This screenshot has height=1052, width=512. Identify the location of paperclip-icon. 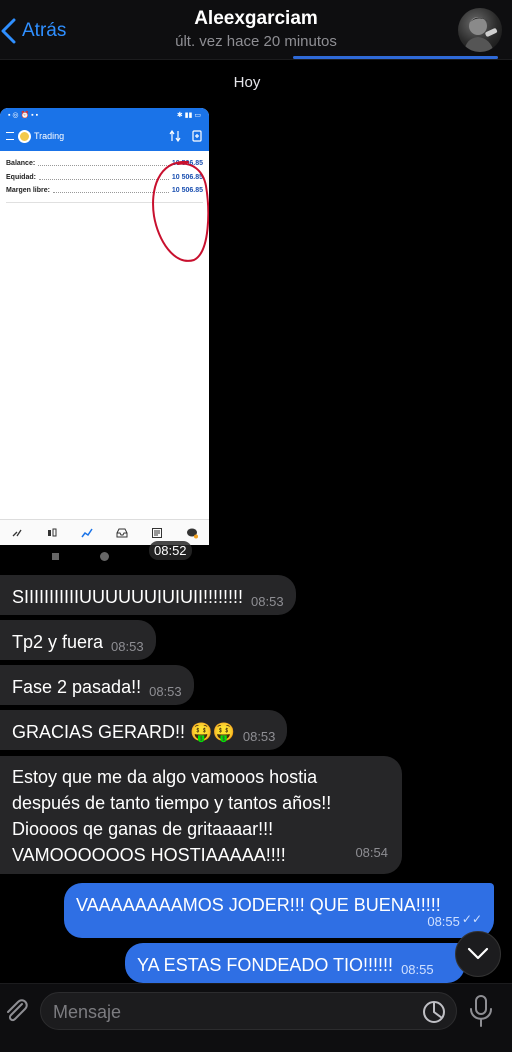
(16, 1011).